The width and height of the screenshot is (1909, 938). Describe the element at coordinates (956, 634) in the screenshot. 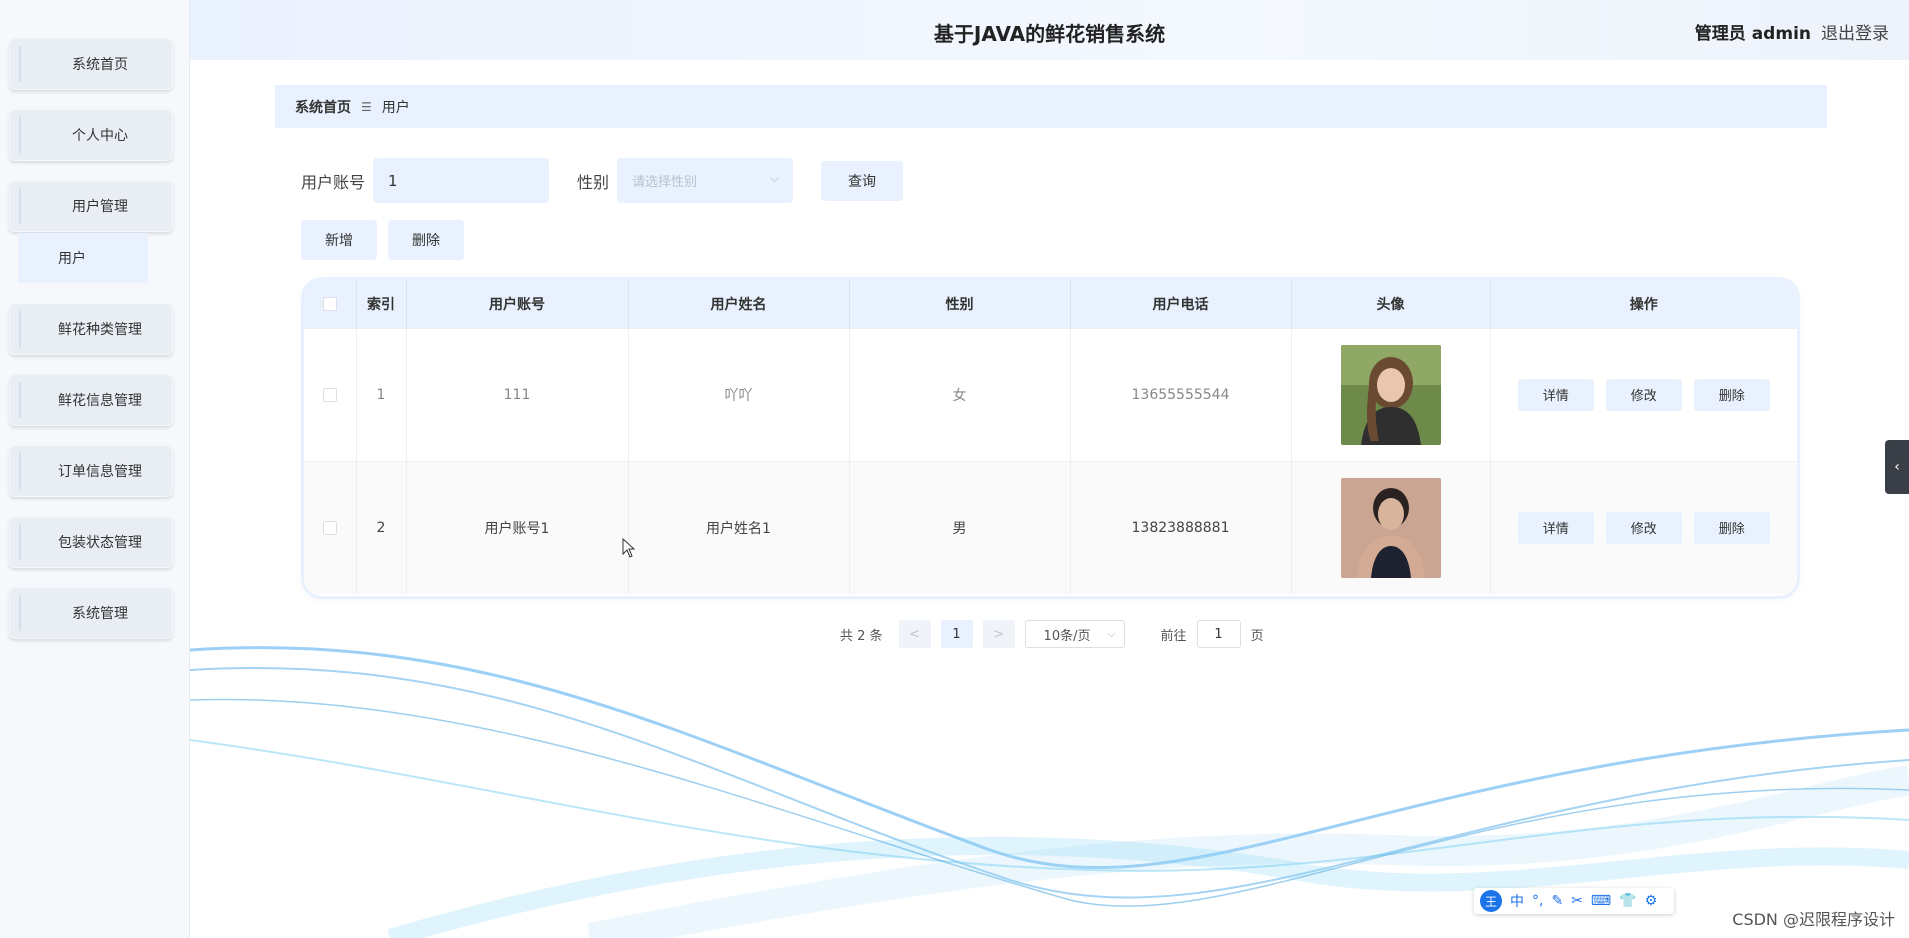

I see `page-number-button: 1` at that location.